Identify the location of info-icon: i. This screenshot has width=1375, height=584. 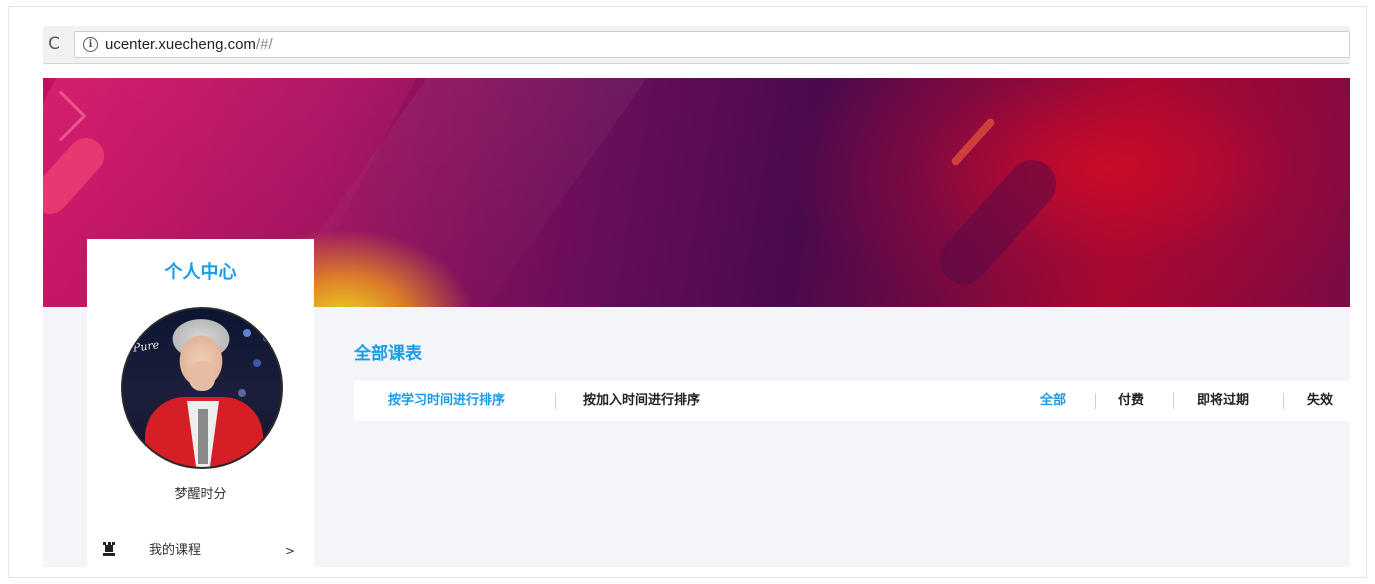
(90, 44).